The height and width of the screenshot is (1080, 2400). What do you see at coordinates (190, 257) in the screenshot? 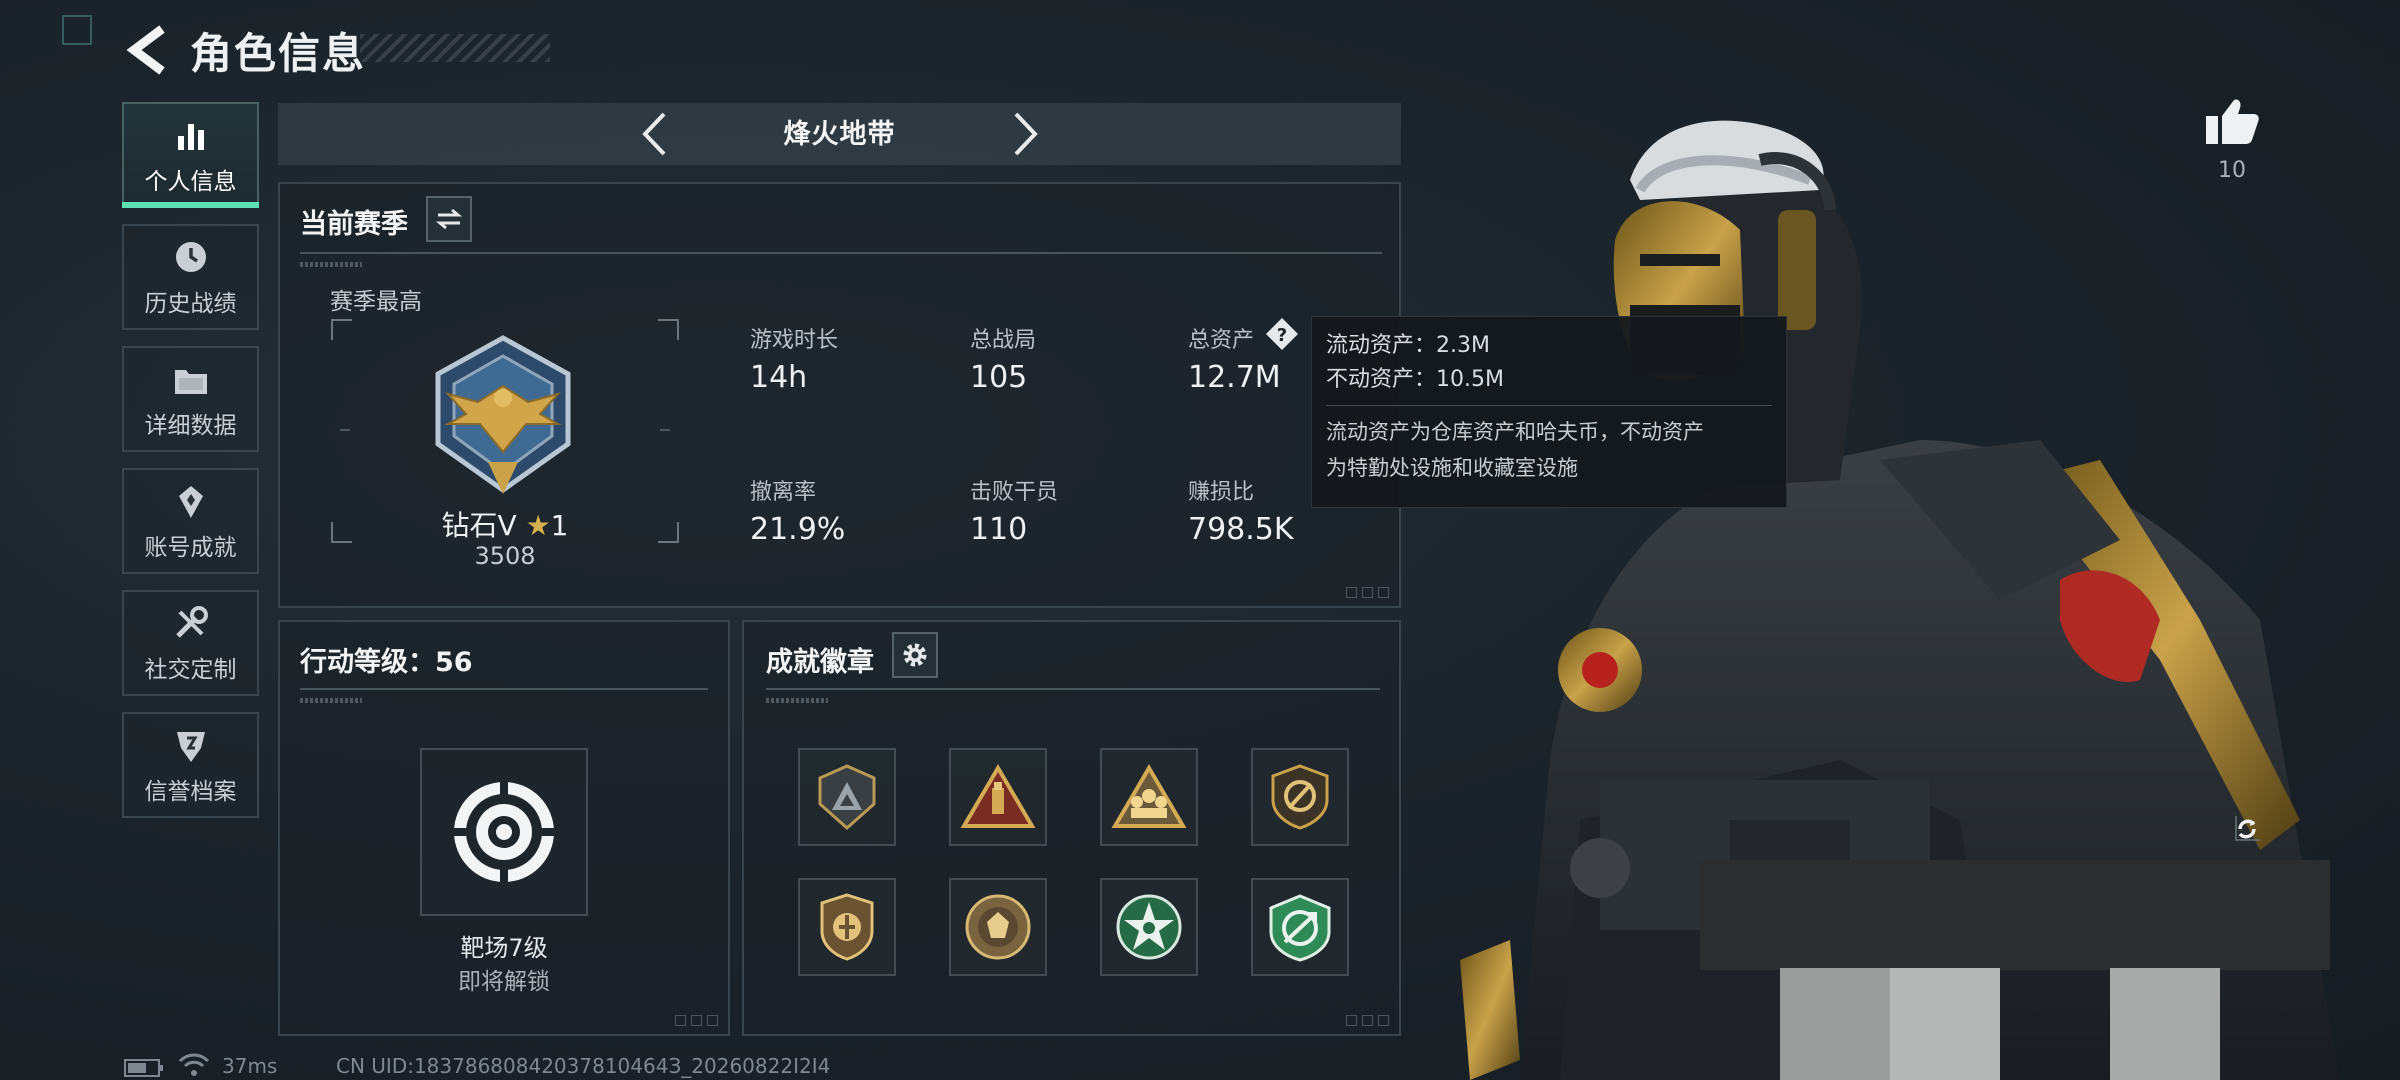
I see `history-icon` at bounding box center [190, 257].